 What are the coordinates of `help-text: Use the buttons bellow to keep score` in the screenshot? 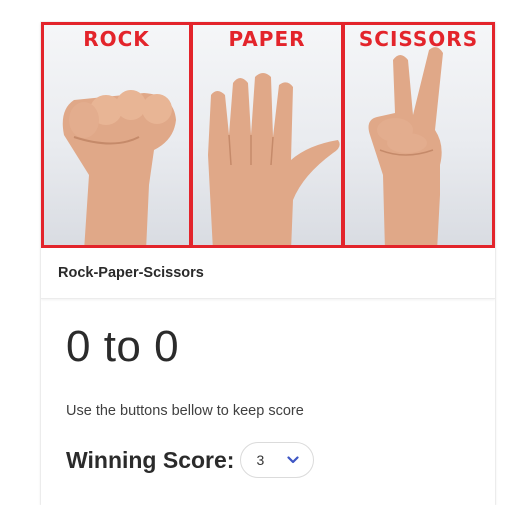 It's located at (185, 411).